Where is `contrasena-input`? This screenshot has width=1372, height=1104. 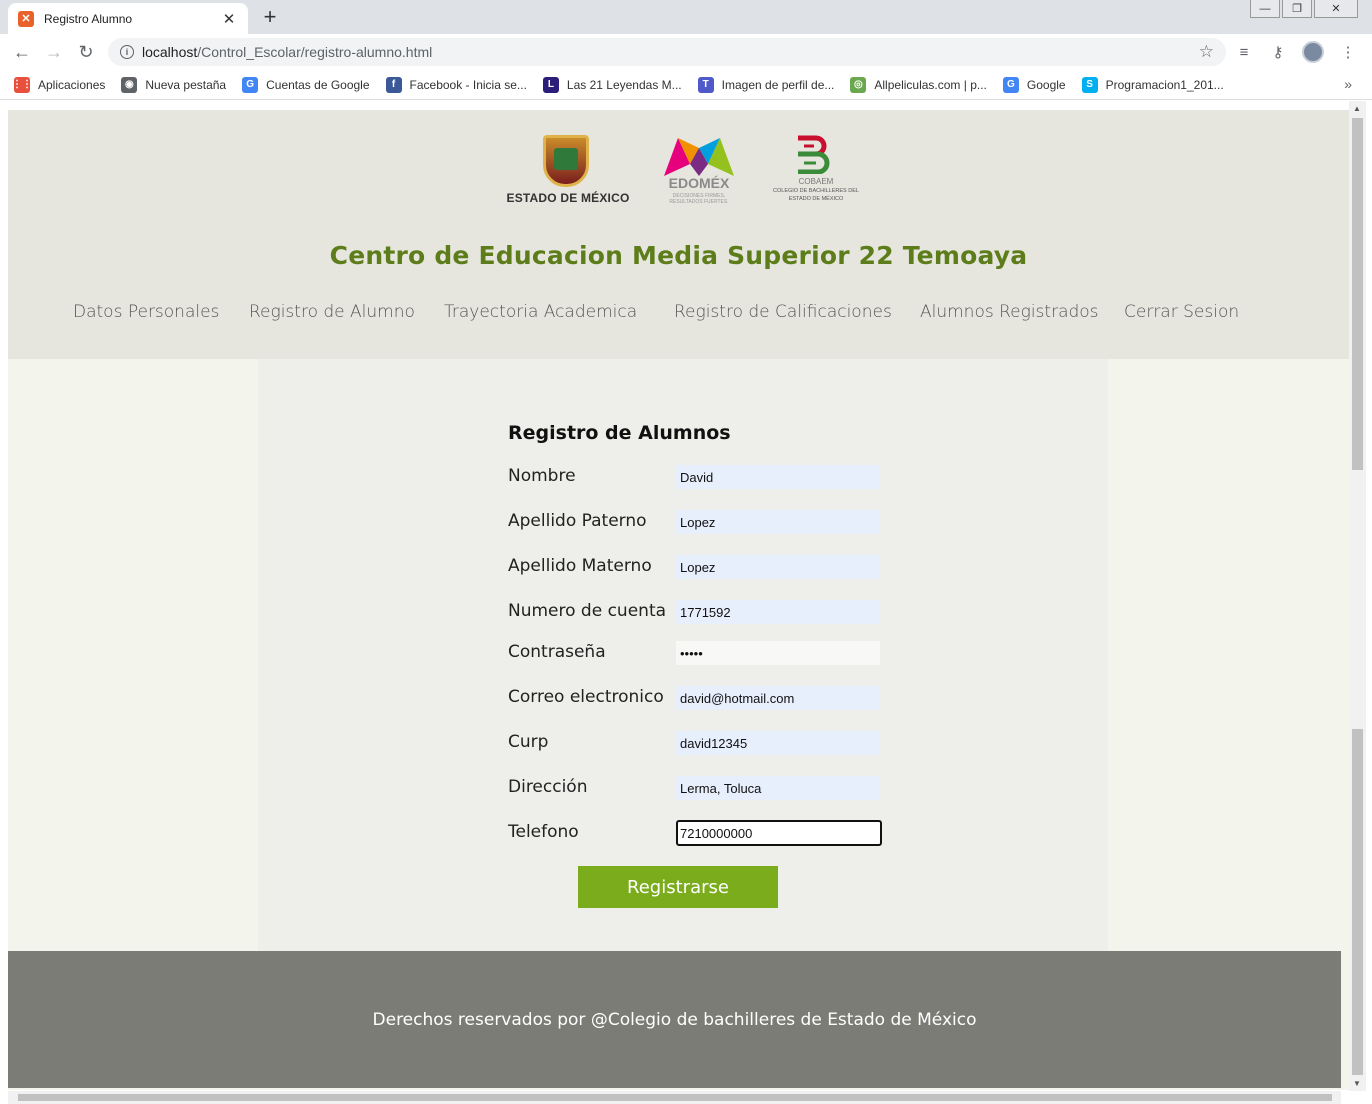
contrasena-input is located at coordinates (778, 653).